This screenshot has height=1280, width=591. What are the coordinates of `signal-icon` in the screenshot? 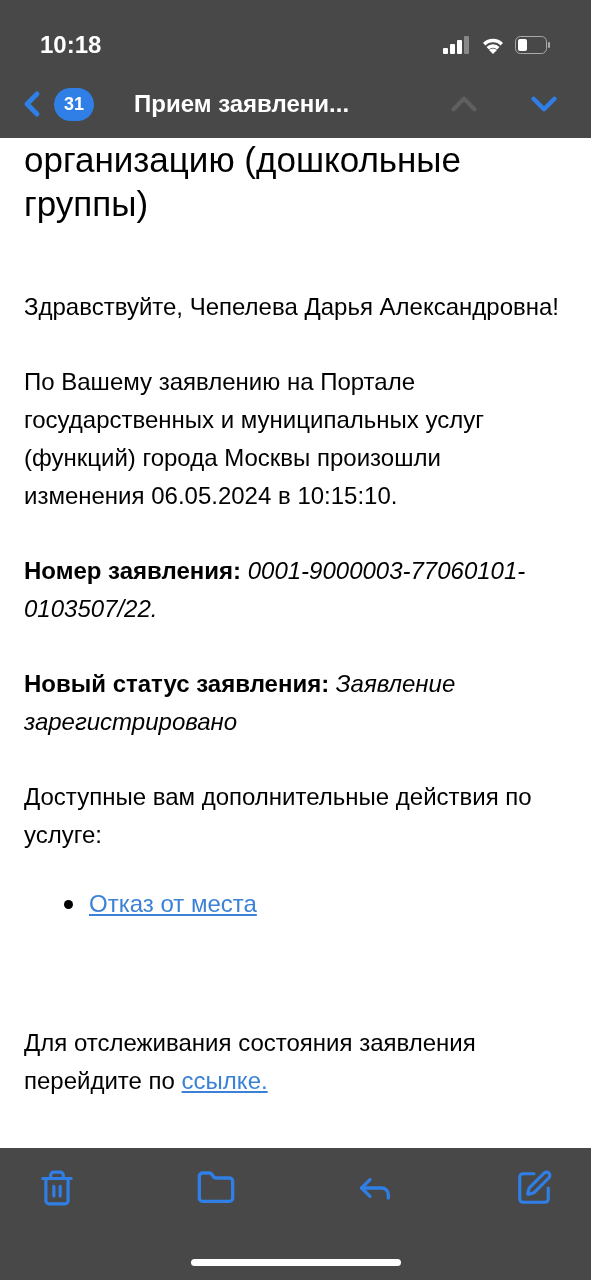 It's located at (457, 45).